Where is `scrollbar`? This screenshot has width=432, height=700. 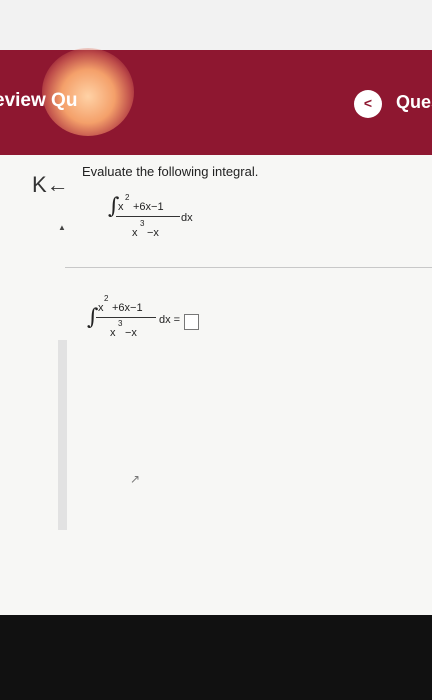 scrollbar is located at coordinates (62, 435).